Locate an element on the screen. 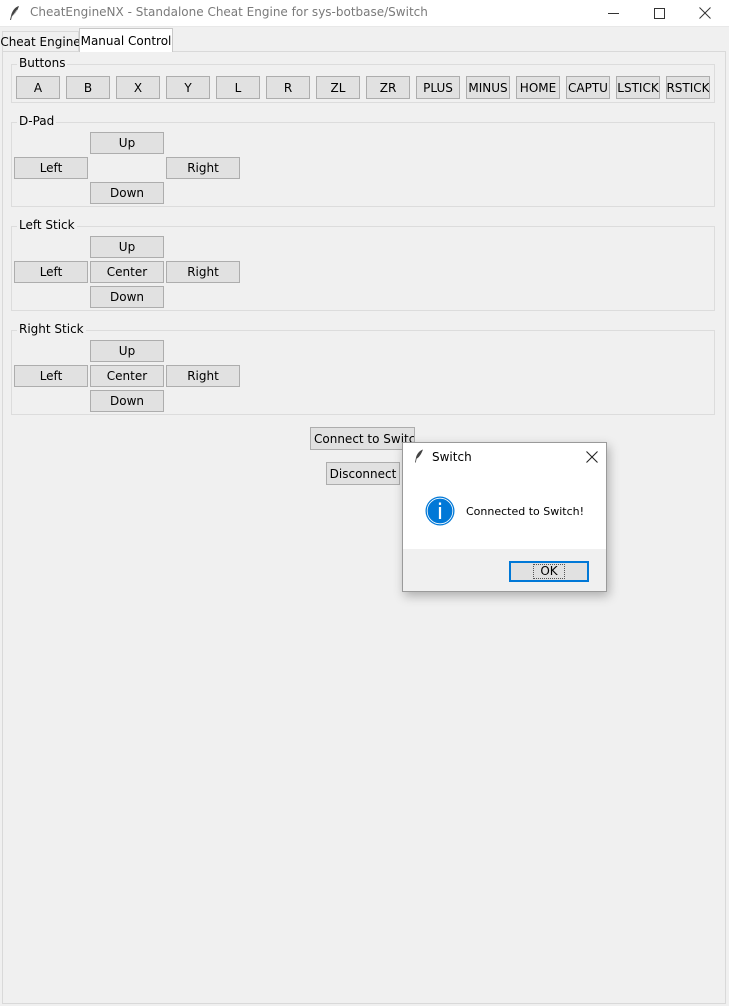 Image resolution: width=729 pixels, height=1006 pixels. right-stick-left-button: Left is located at coordinates (51, 376).